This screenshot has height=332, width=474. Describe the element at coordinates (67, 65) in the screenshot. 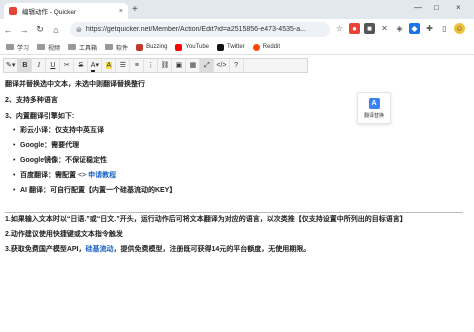

I see `clear-format-button: ✂` at that location.